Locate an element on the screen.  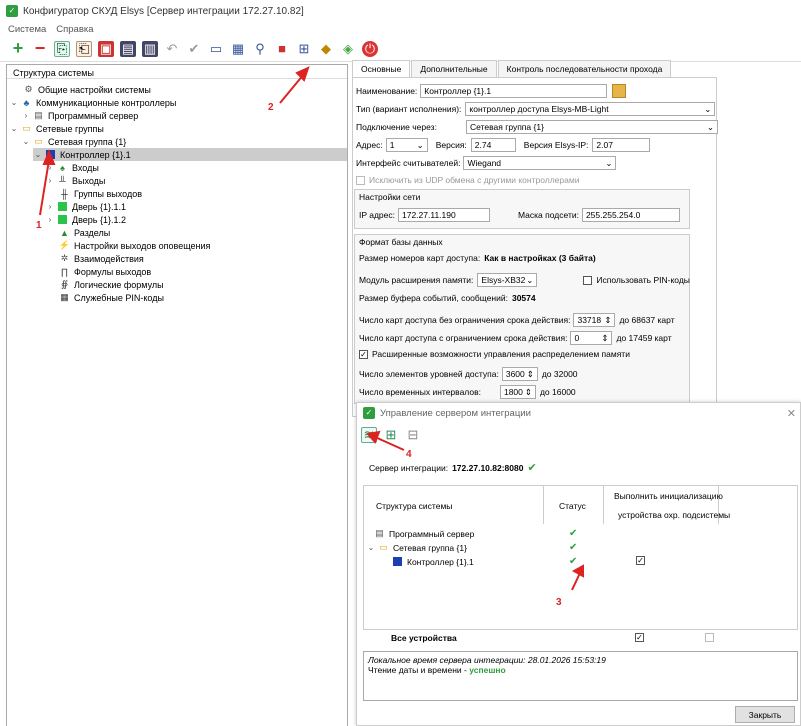
menu-item-system: Система is located at coordinates (27, 29).